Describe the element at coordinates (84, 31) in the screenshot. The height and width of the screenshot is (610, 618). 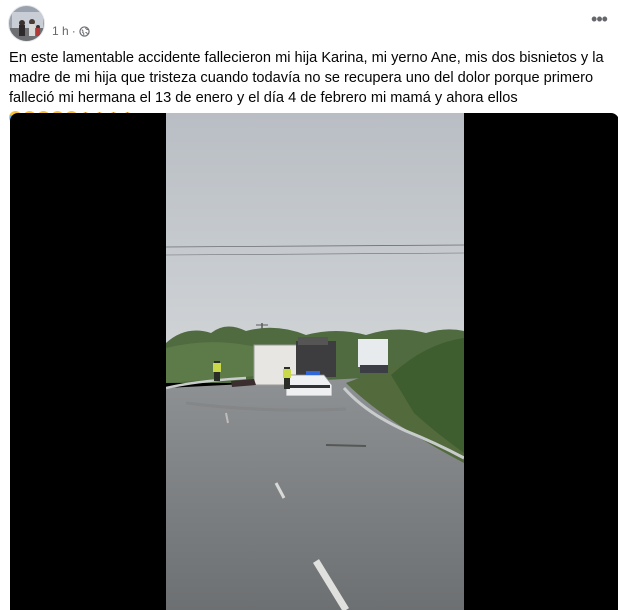
I see `globe-icon` at that location.